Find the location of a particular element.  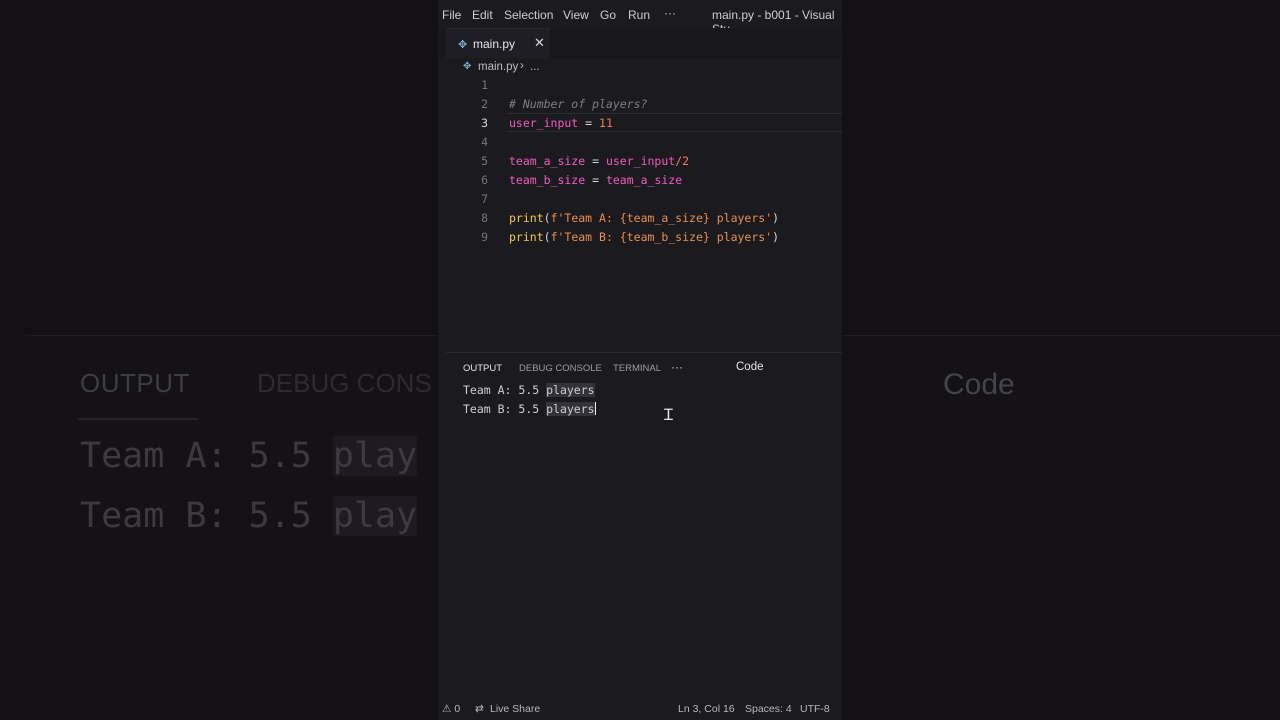

code-text: user_input = 11 is located at coordinates (561, 123).